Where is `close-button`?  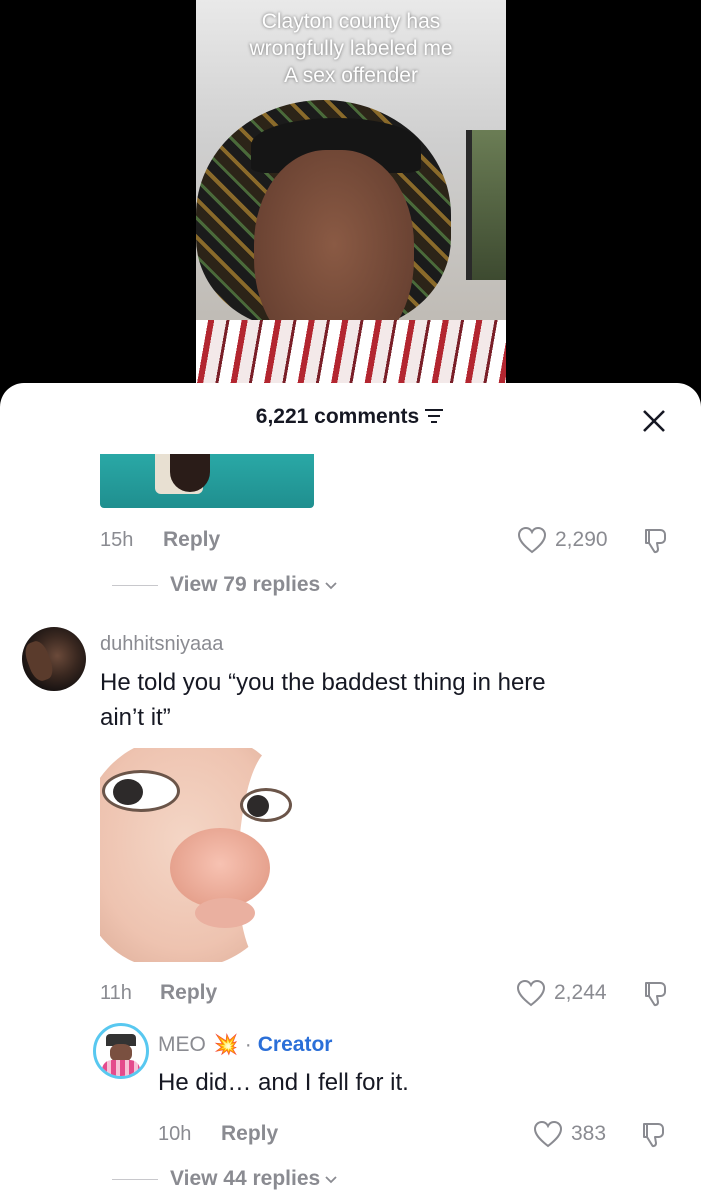
close-button is located at coordinates (654, 421).